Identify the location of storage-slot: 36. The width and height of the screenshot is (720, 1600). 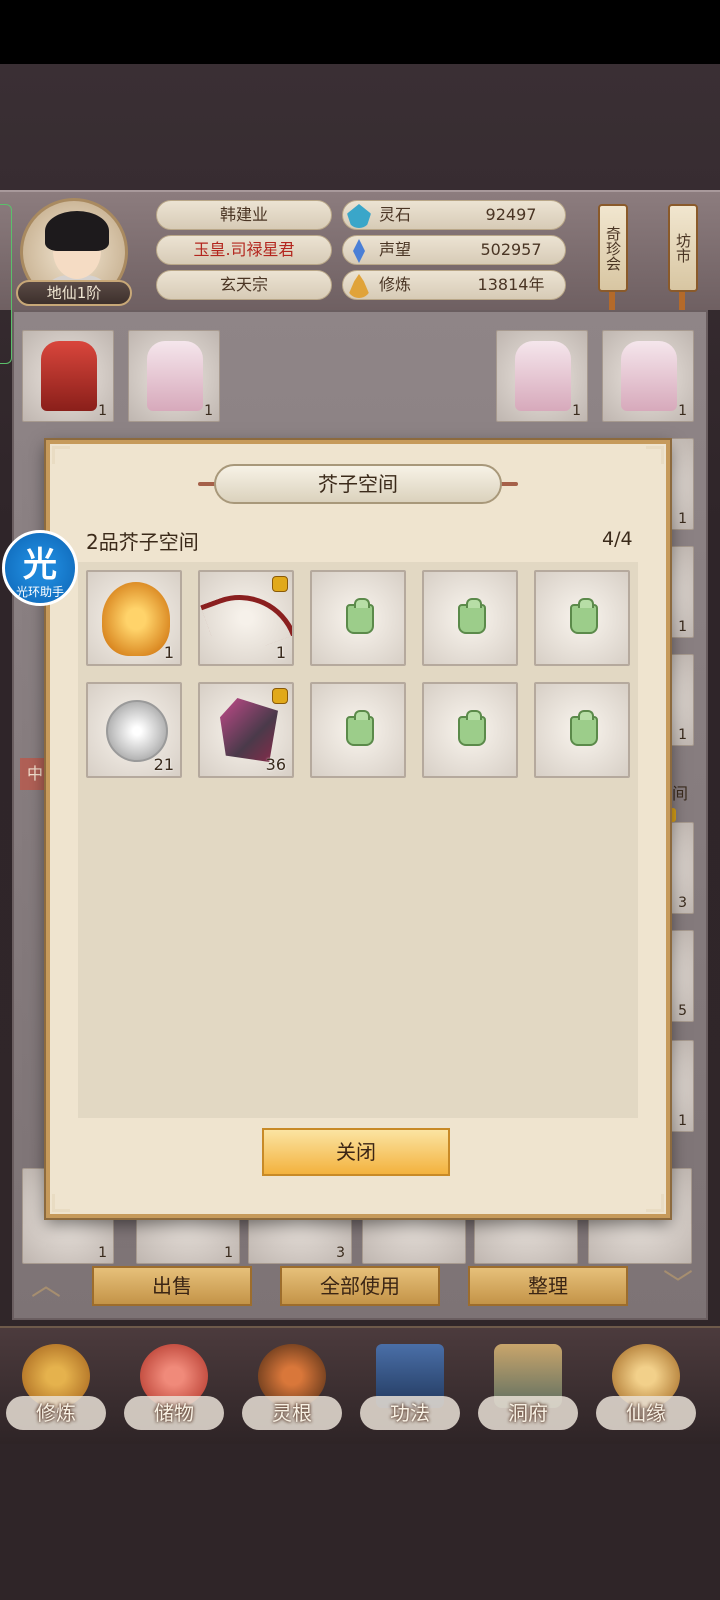
(246, 730).